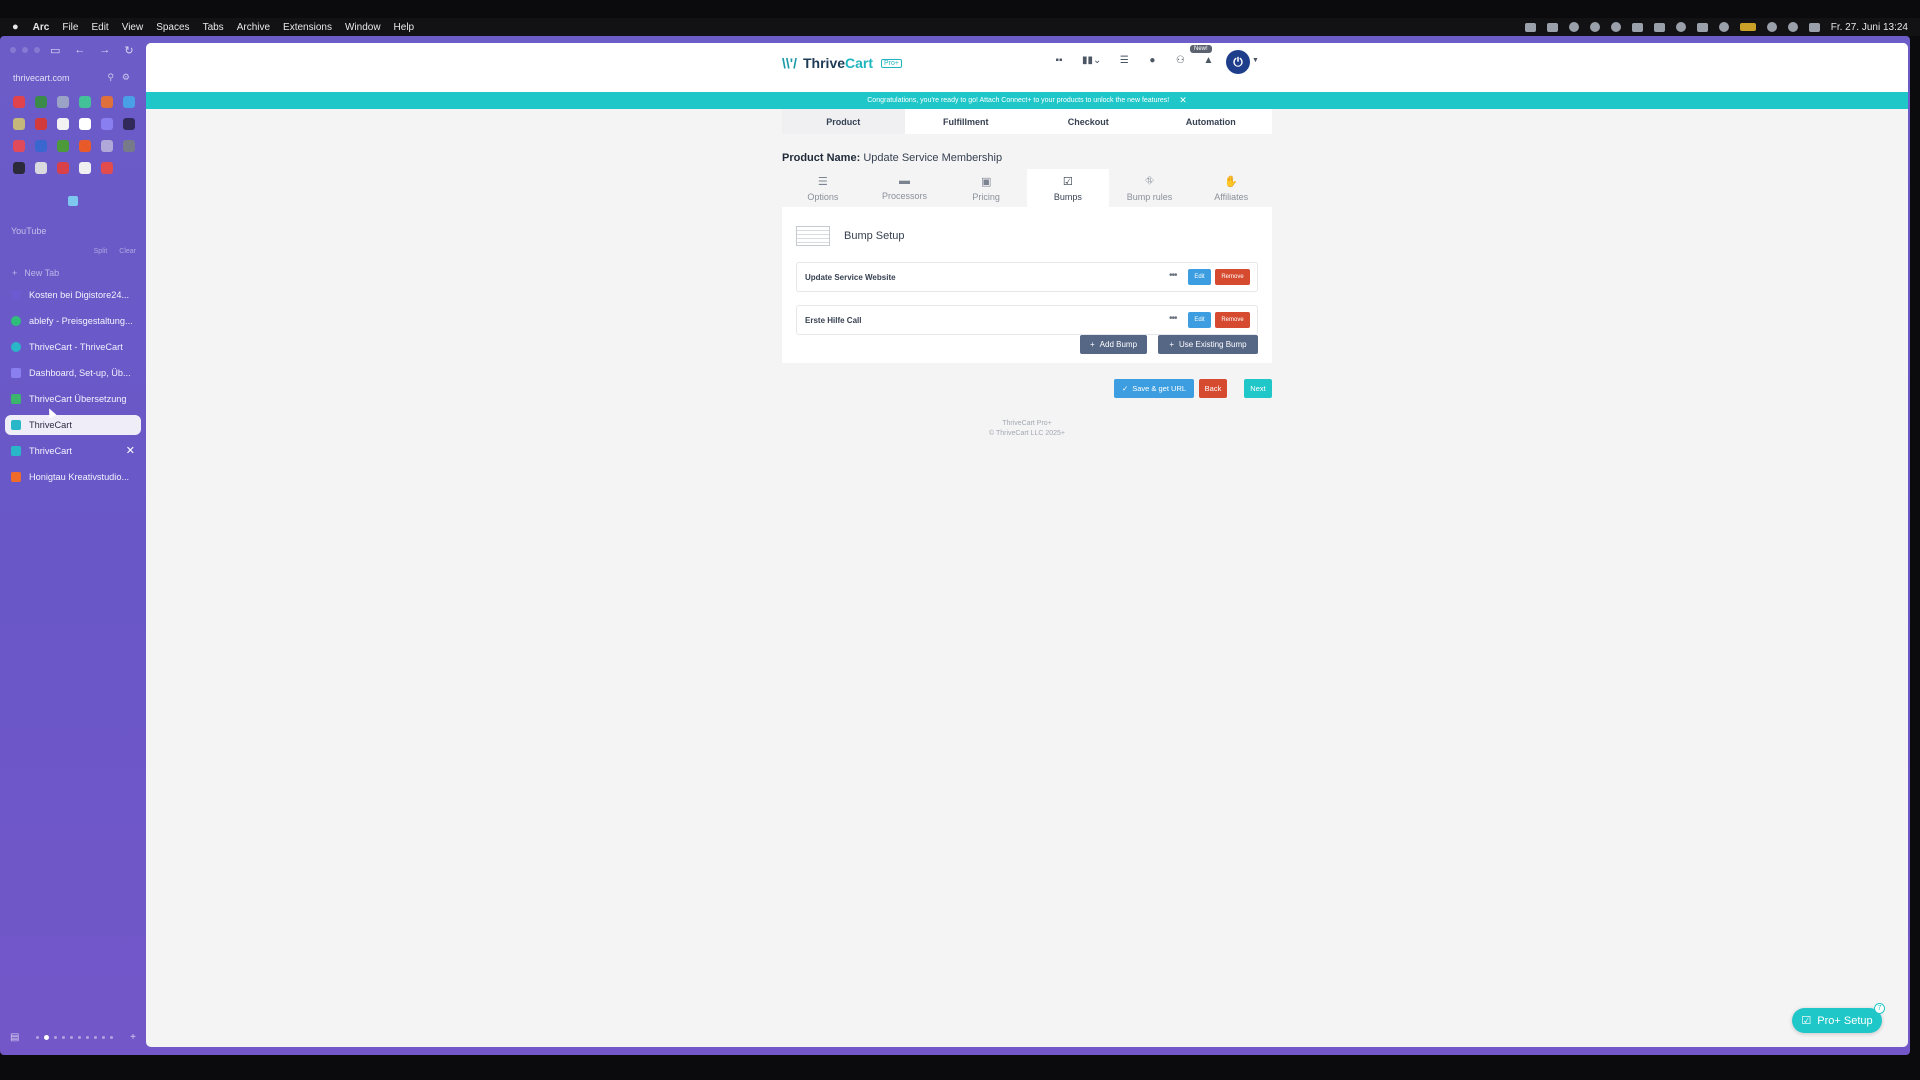 This screenshot has height=1080, width=1920. What do you see at coordinates (1723, 27) in the screenshot?
I see `clock-icon` at bounding box center [1723, 27].